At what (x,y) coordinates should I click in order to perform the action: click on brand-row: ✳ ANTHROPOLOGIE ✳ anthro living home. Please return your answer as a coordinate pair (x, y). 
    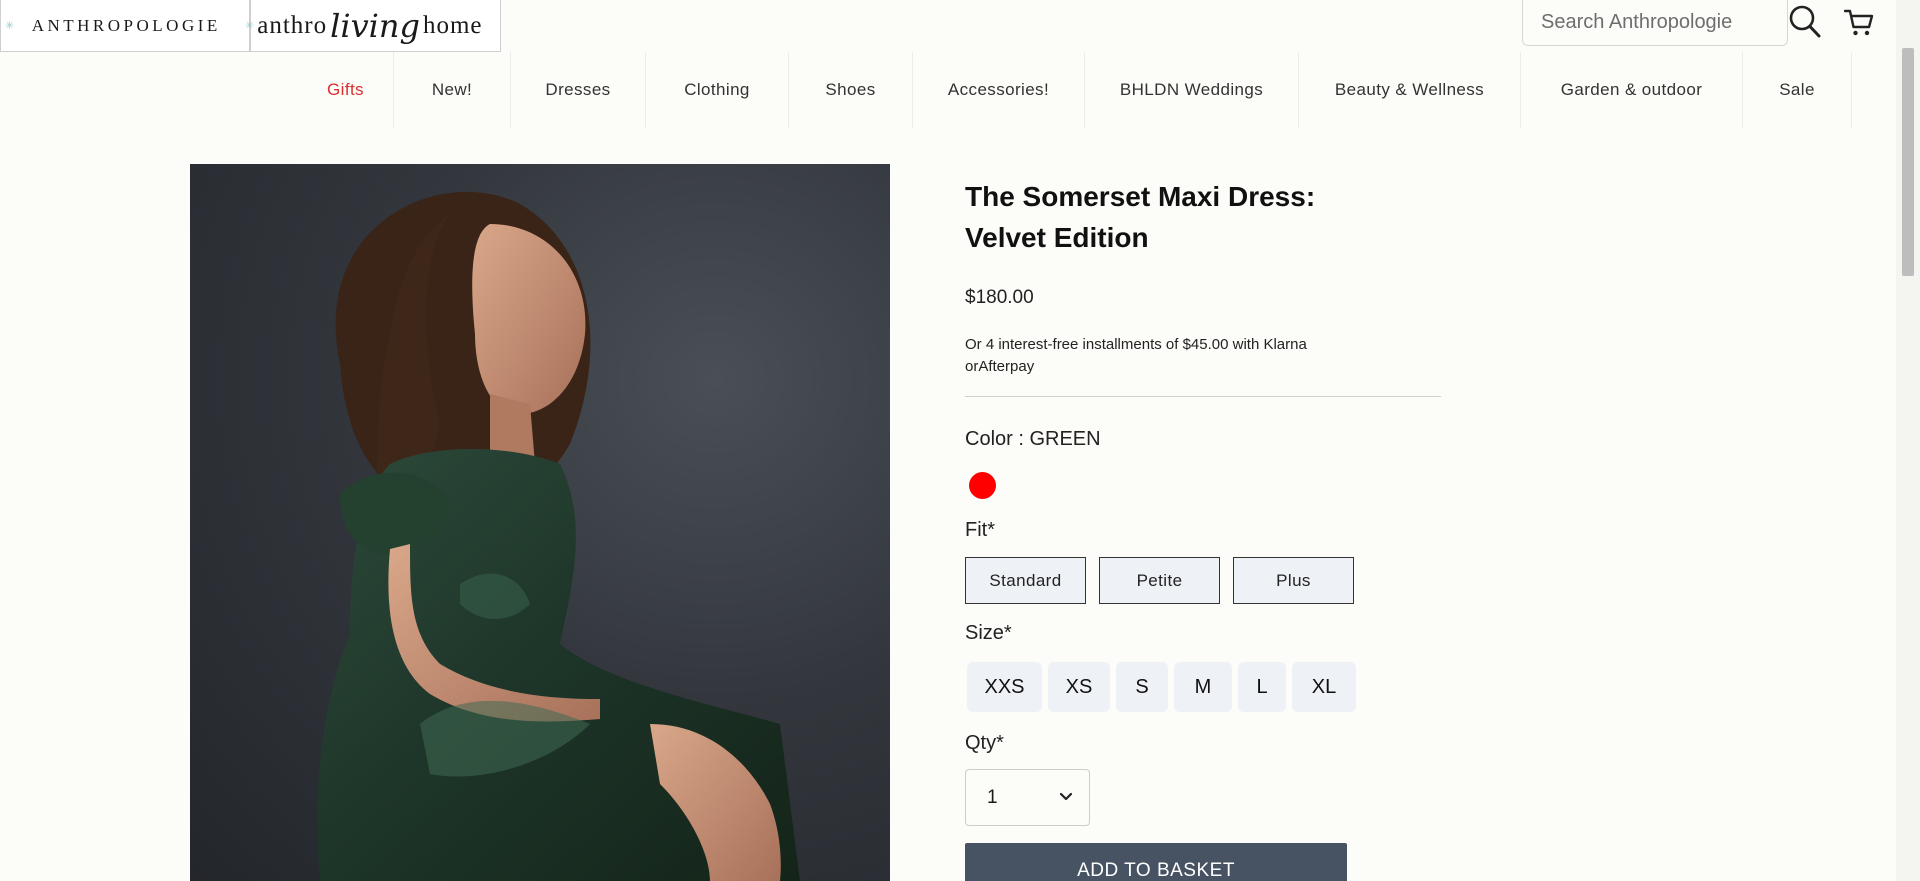
    Looking at the image, I should click on (250, 26).